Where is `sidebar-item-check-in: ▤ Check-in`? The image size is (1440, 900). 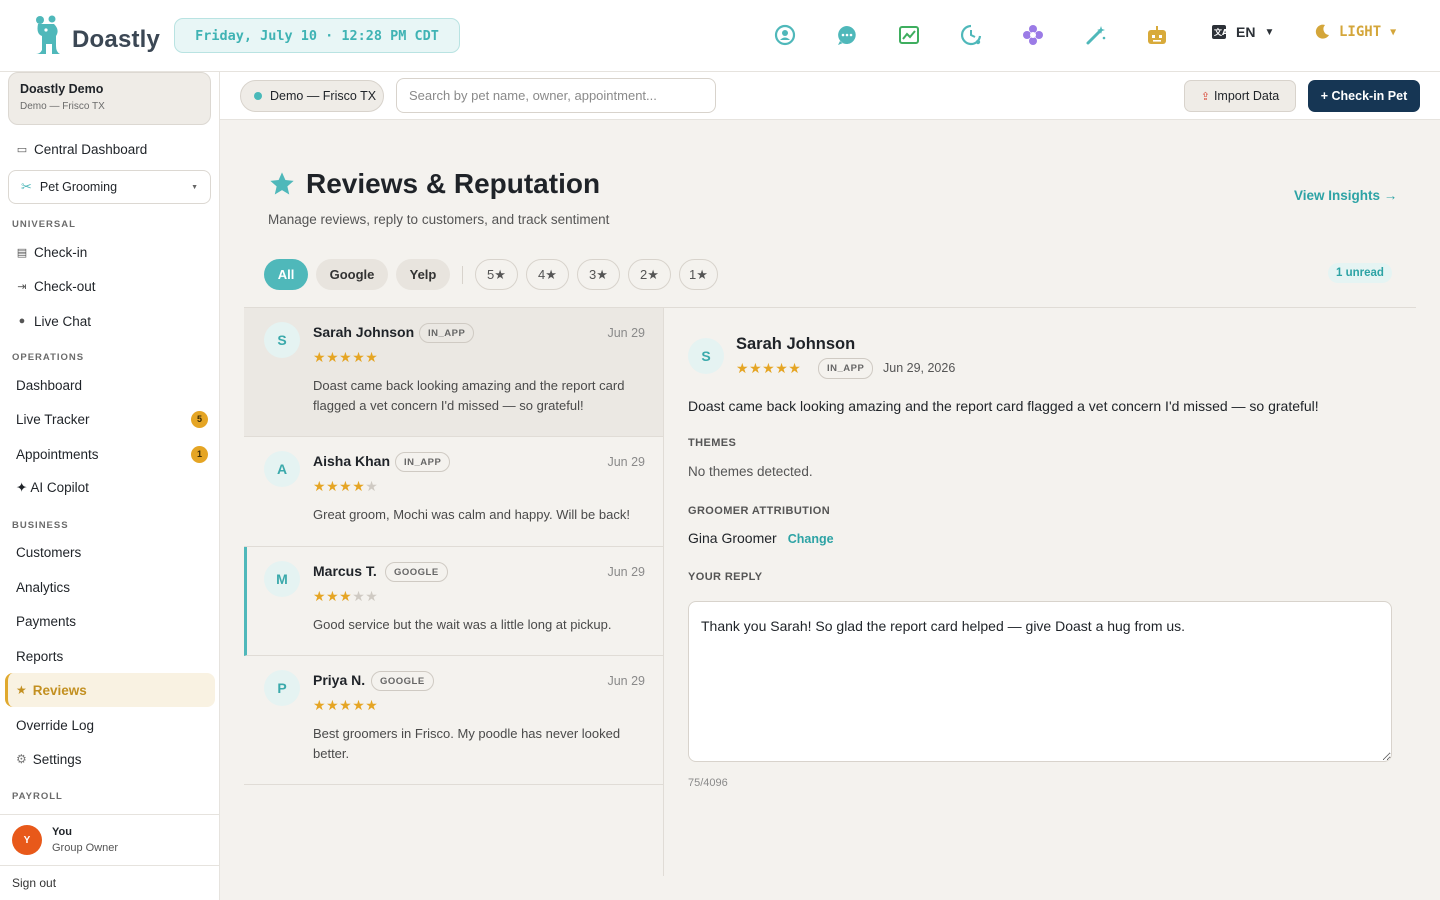 sidebar-item-check-in: ▤ Check-in is located at coordinates (51, 252).